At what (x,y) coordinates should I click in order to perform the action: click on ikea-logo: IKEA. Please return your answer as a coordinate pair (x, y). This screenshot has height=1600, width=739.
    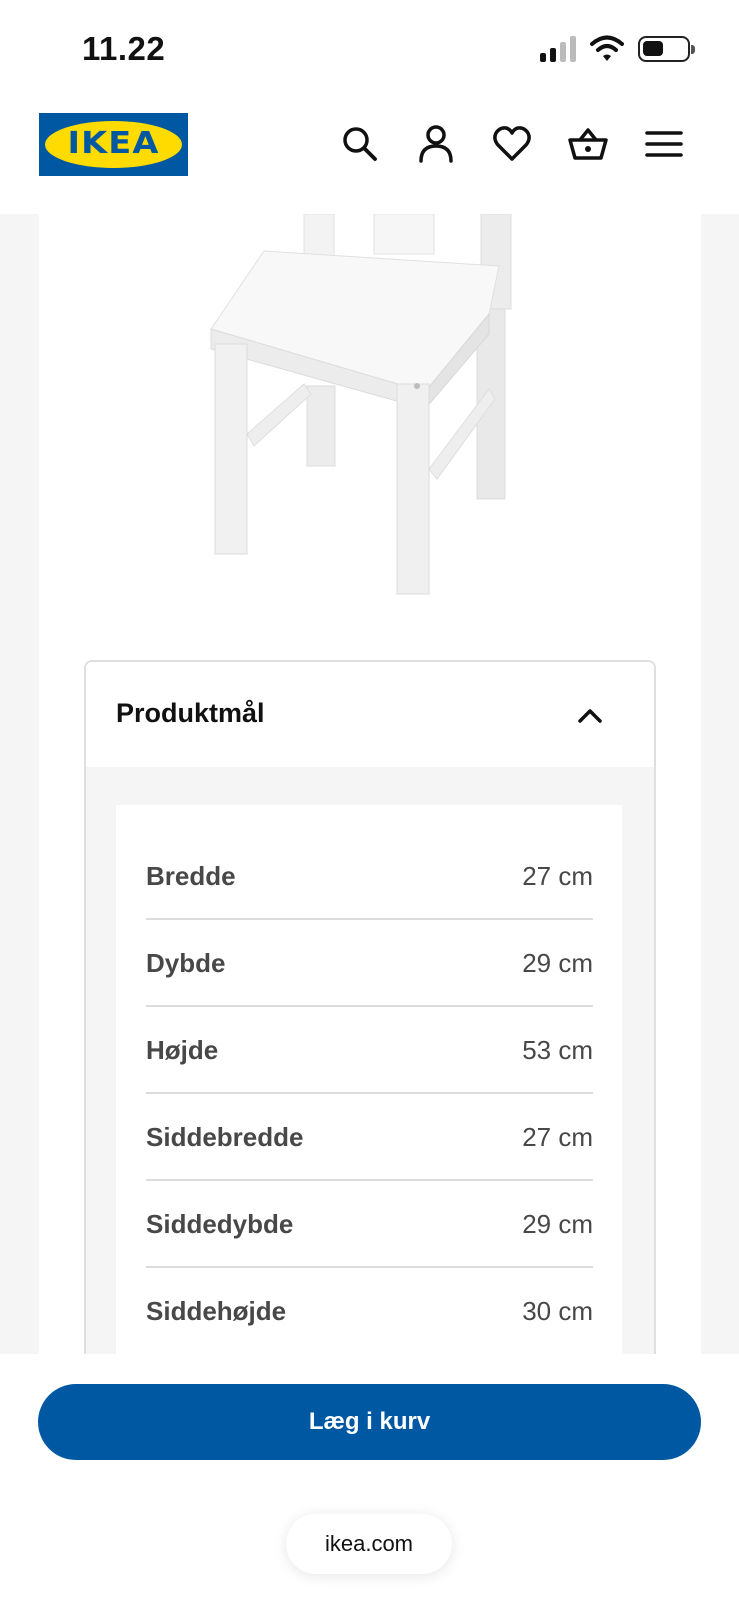
    Looking at the image, I should click on (113, 144).